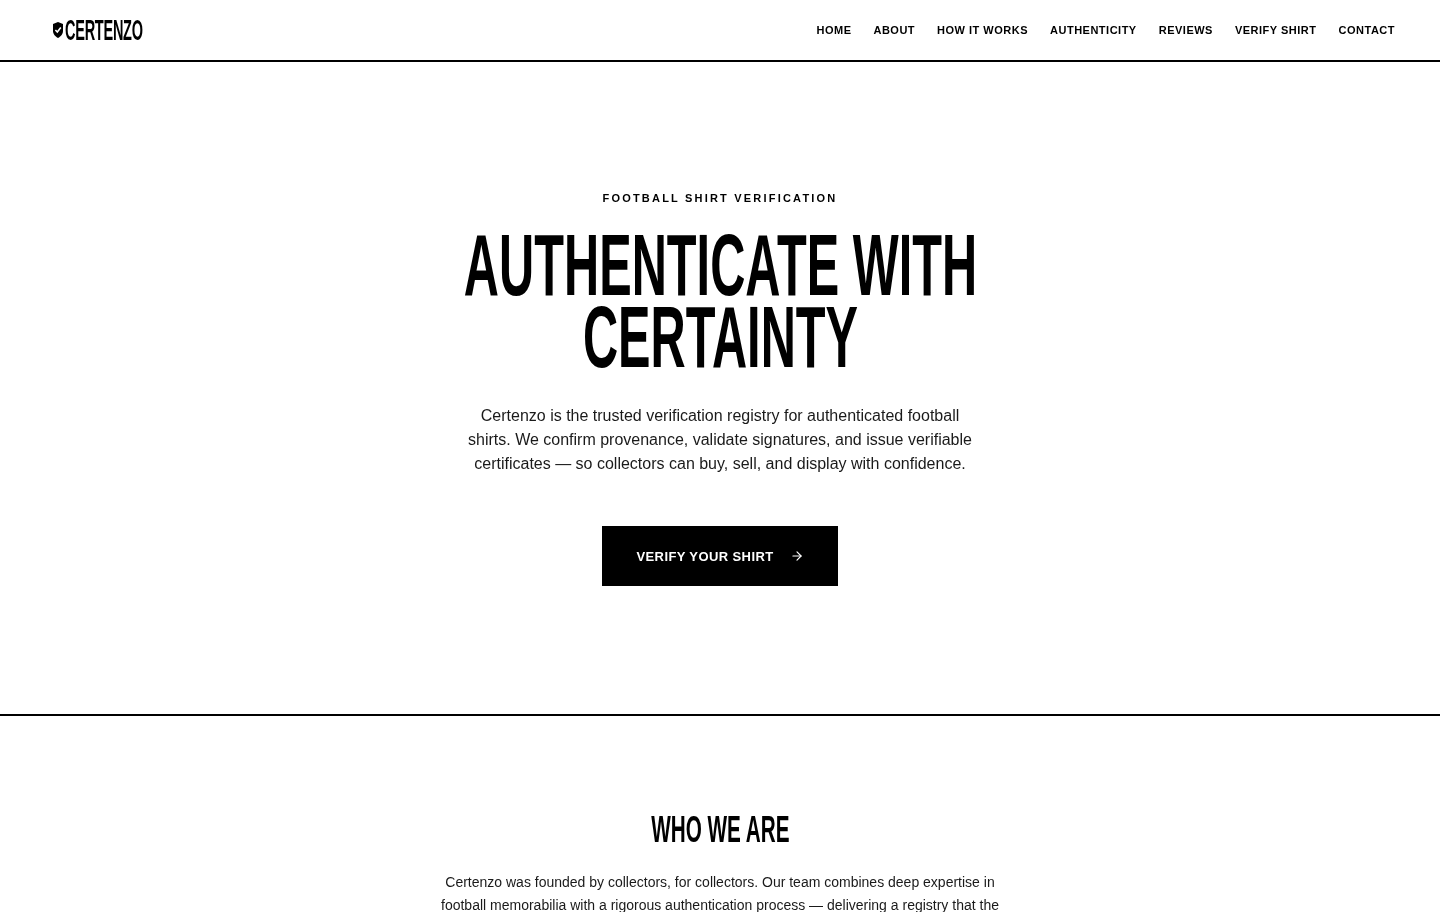 Image resolution: width=1440 pixels, height=912 pixels. I want to click on hero-description: Certenzo is the trusted verification registry for authenticated football shirts. We confirm provenance, validate signatures, and issue verifiable certificates — so collectors can buy, sell, and display with confidence., so click(720, 440).